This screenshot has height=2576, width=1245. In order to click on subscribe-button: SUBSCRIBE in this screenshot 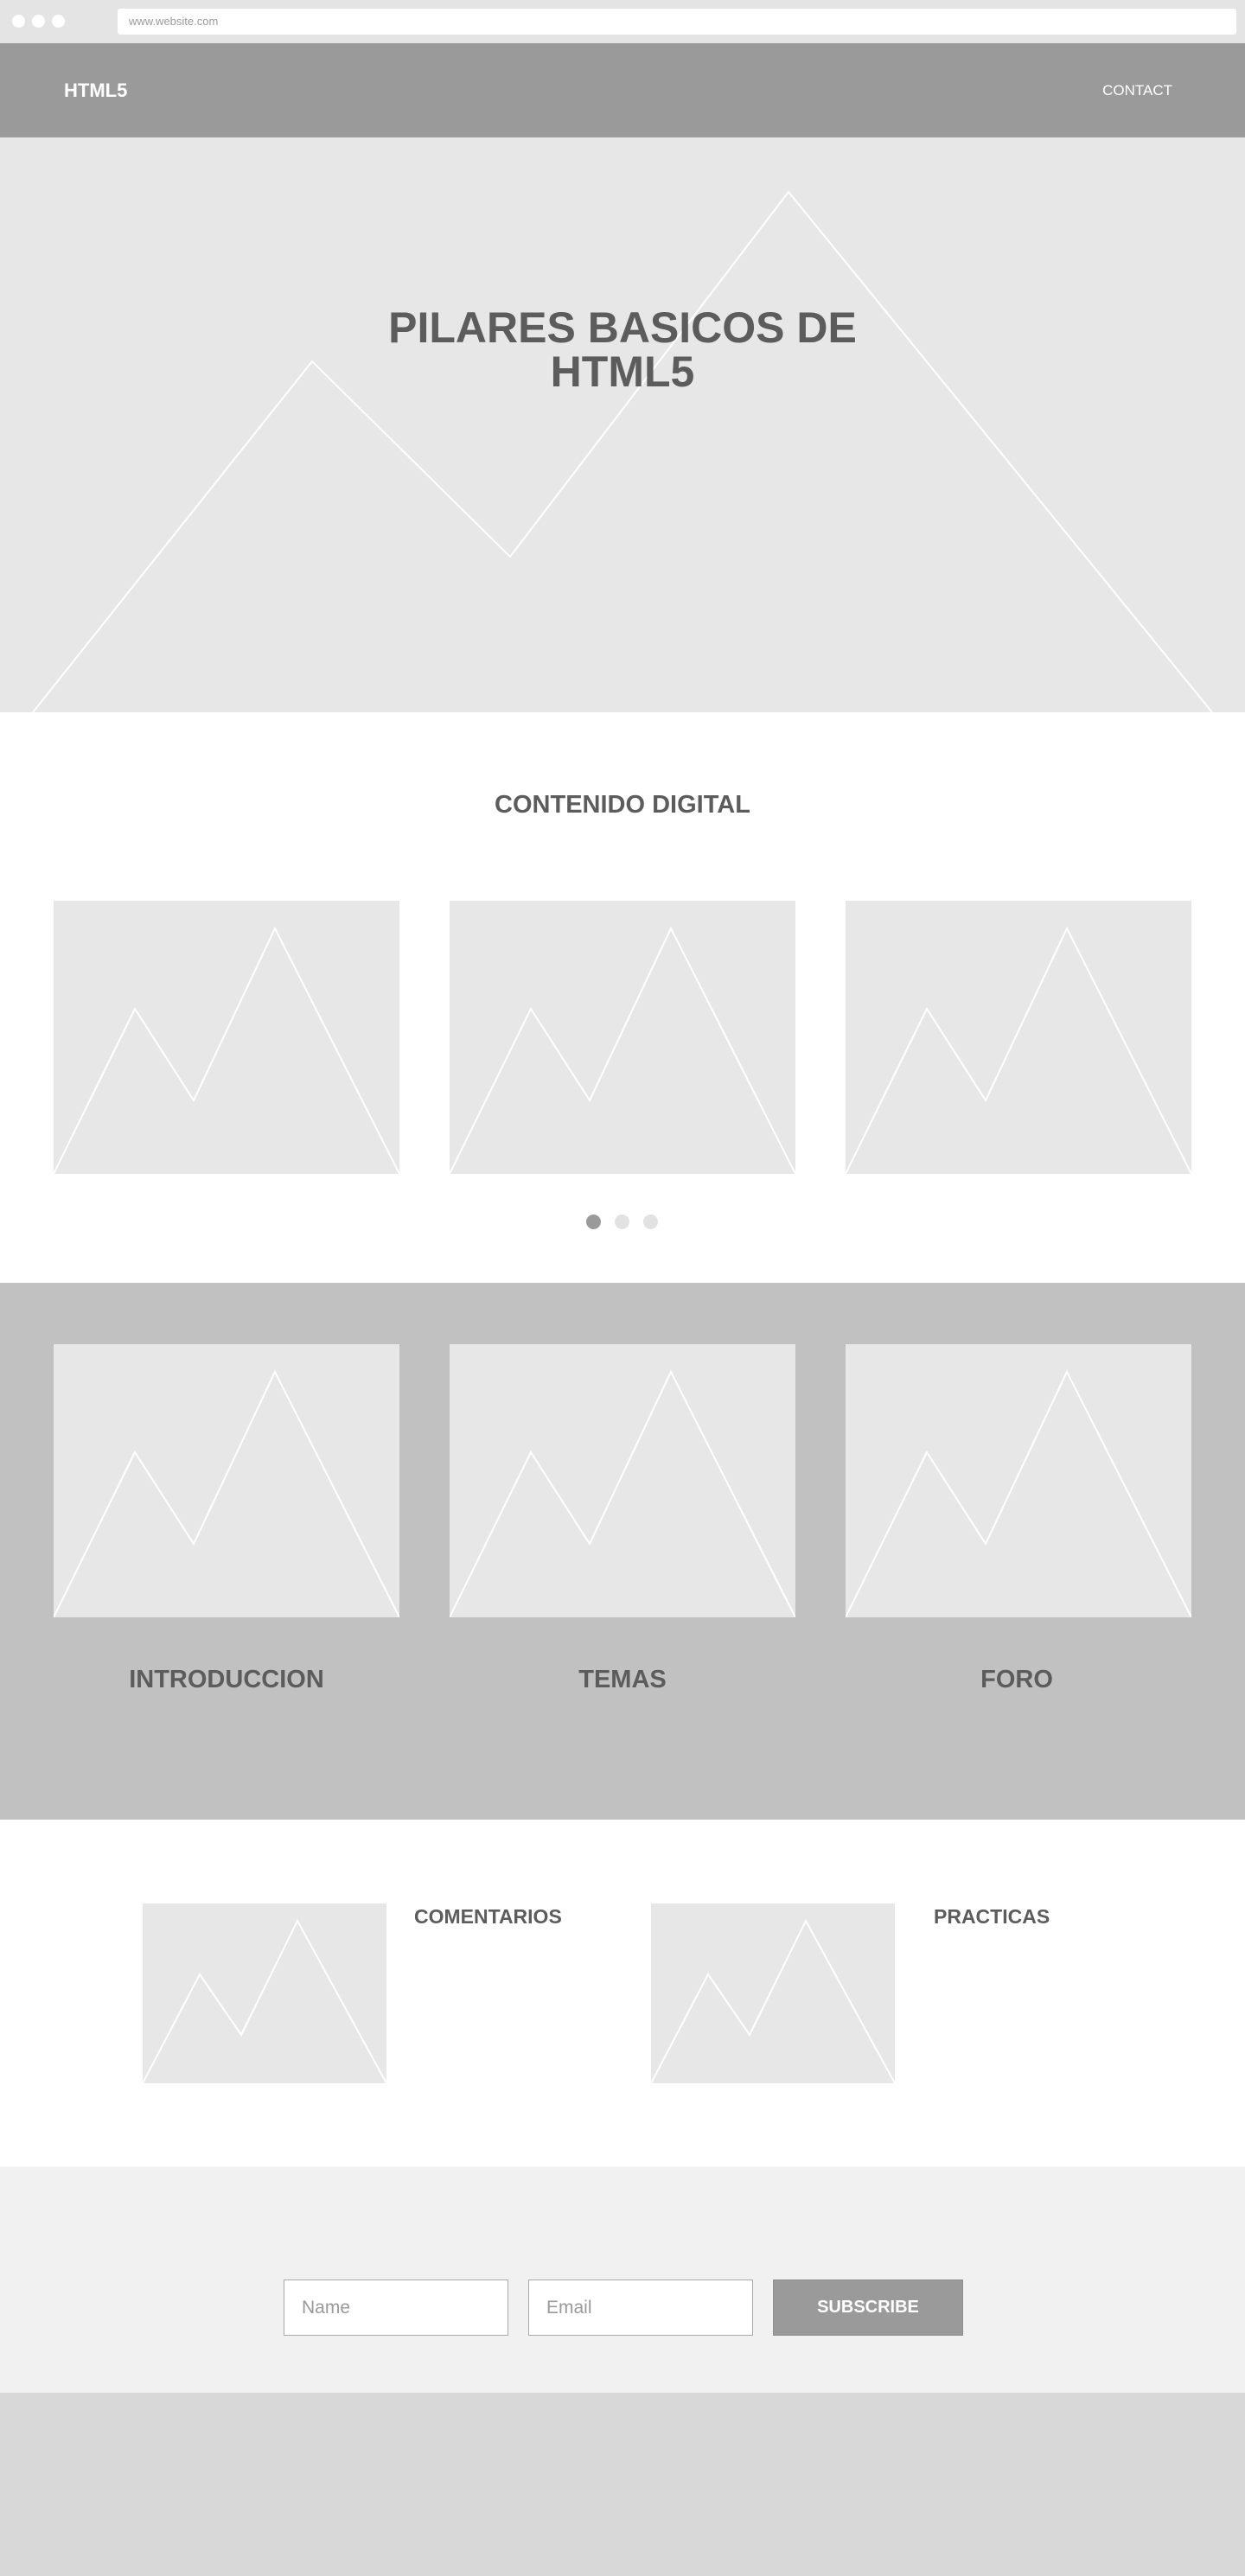, I will do `click(868, 2308)`.